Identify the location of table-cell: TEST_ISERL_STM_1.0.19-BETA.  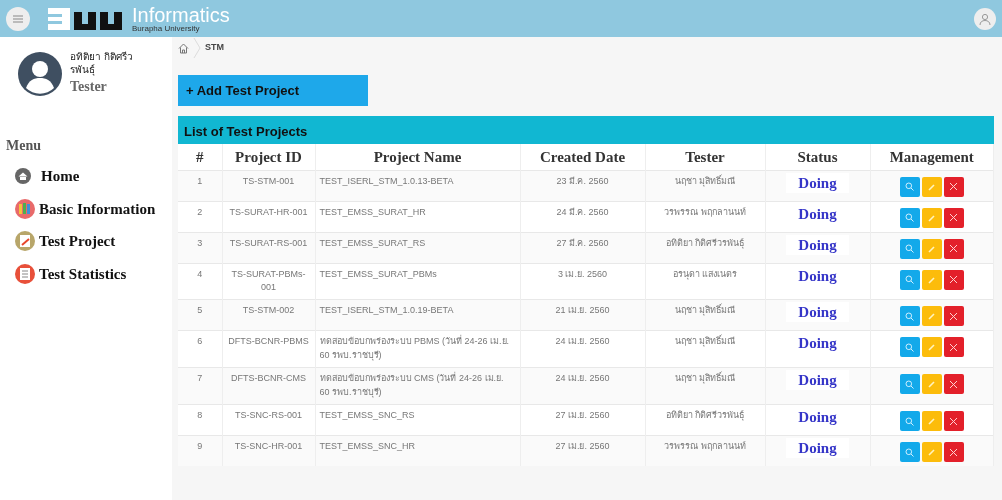
(417, 315).